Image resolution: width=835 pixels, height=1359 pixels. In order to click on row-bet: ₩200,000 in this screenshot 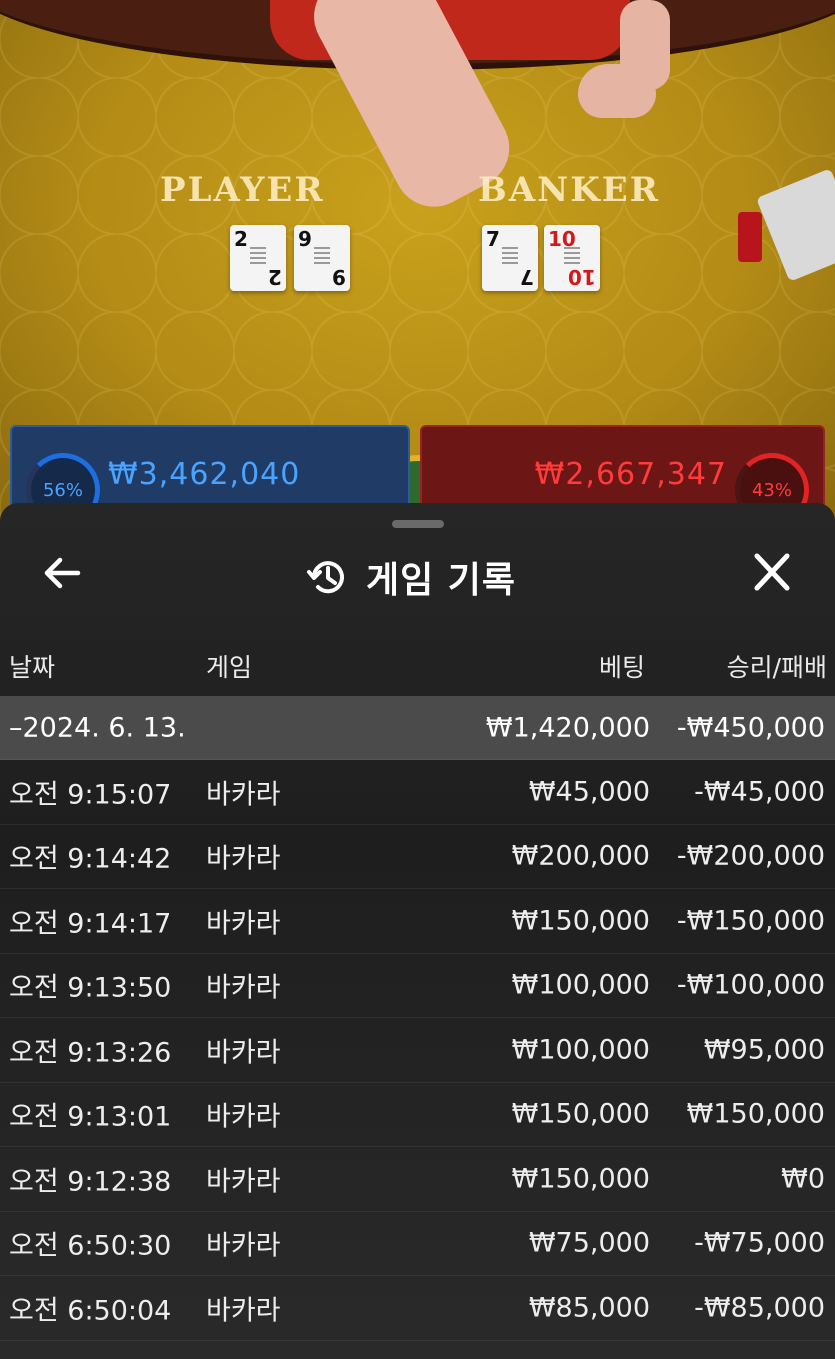, I will do `click(580, 856)`.